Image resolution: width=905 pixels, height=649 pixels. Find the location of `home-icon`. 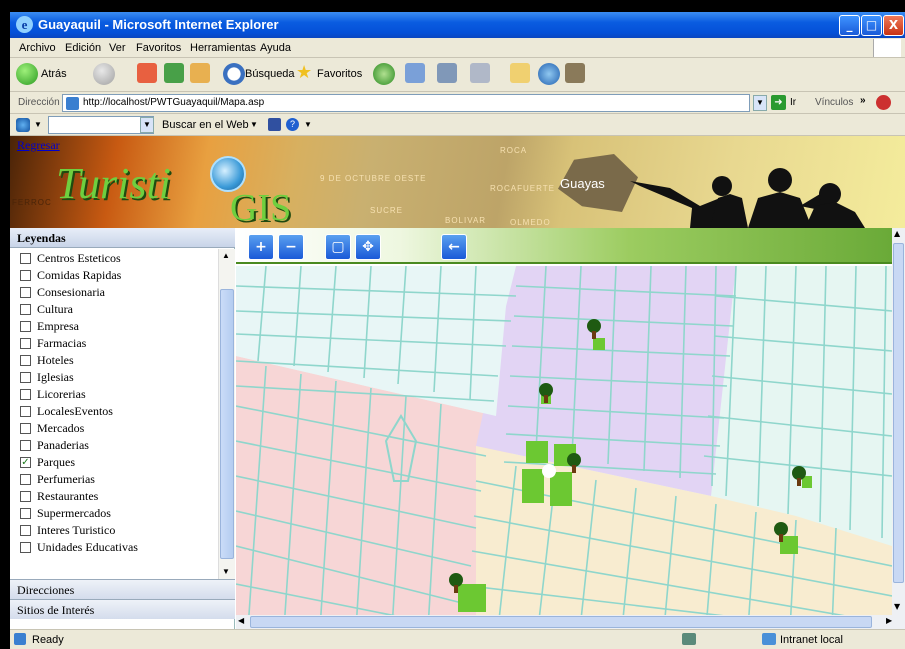

home-icon is located at coordinates (200, 73).